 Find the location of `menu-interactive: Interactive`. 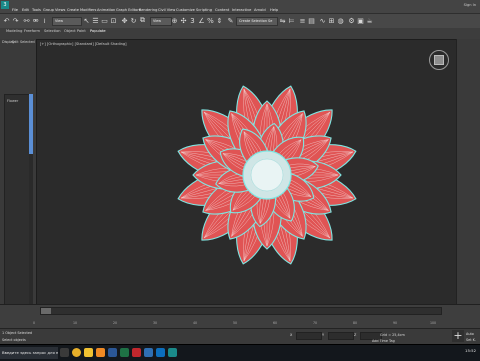

menu-interactive: Interactive is located at coordinates (241, 10).